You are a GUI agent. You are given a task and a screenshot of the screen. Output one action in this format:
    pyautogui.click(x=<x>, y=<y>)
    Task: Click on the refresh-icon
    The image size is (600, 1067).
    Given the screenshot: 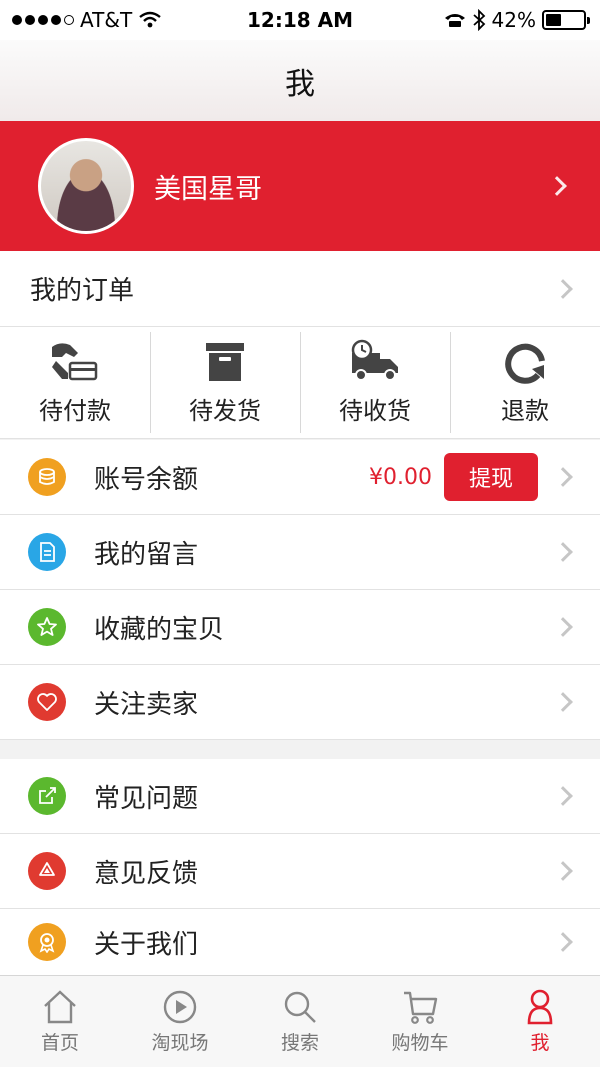 What is the action you would take?
    pyautogui.click(x=525, y=363)
    